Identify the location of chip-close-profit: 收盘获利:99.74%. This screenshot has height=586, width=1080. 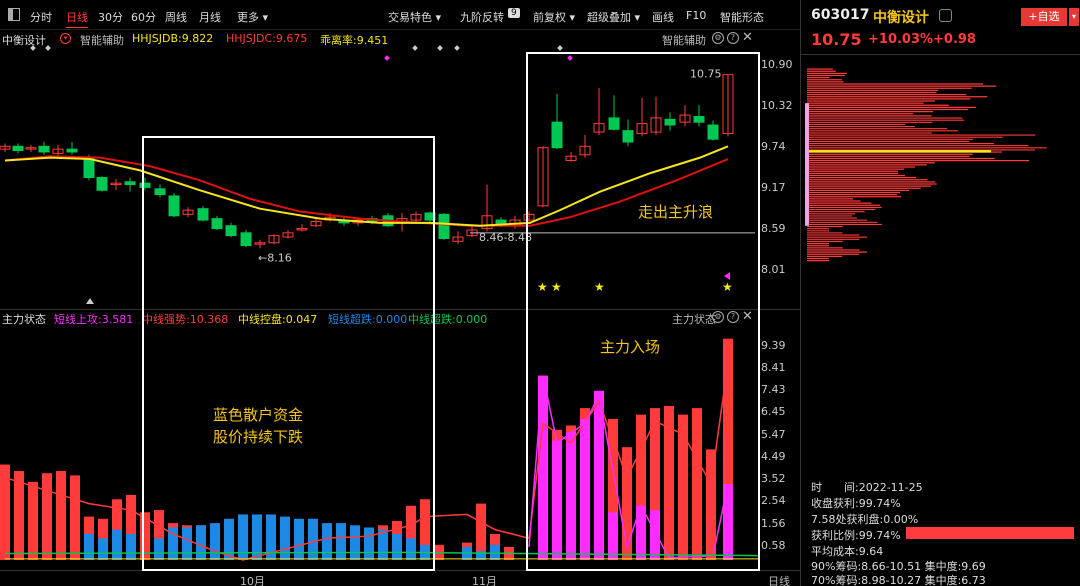
(856, 503).